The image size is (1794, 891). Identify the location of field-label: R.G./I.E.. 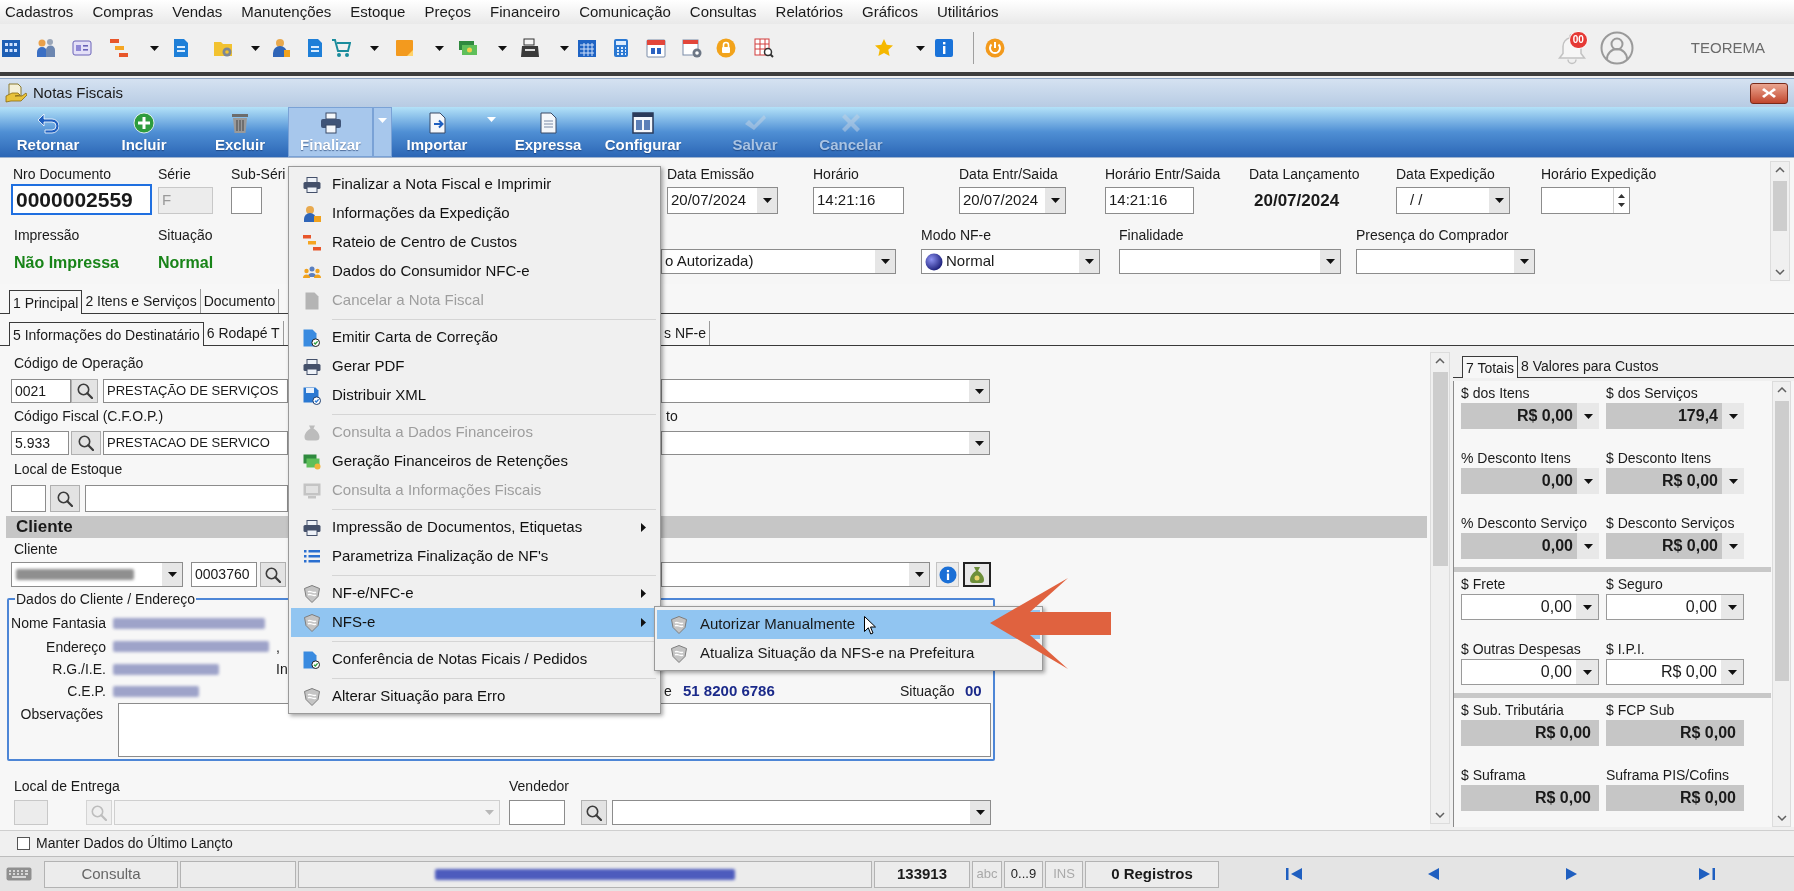
(79, 669).